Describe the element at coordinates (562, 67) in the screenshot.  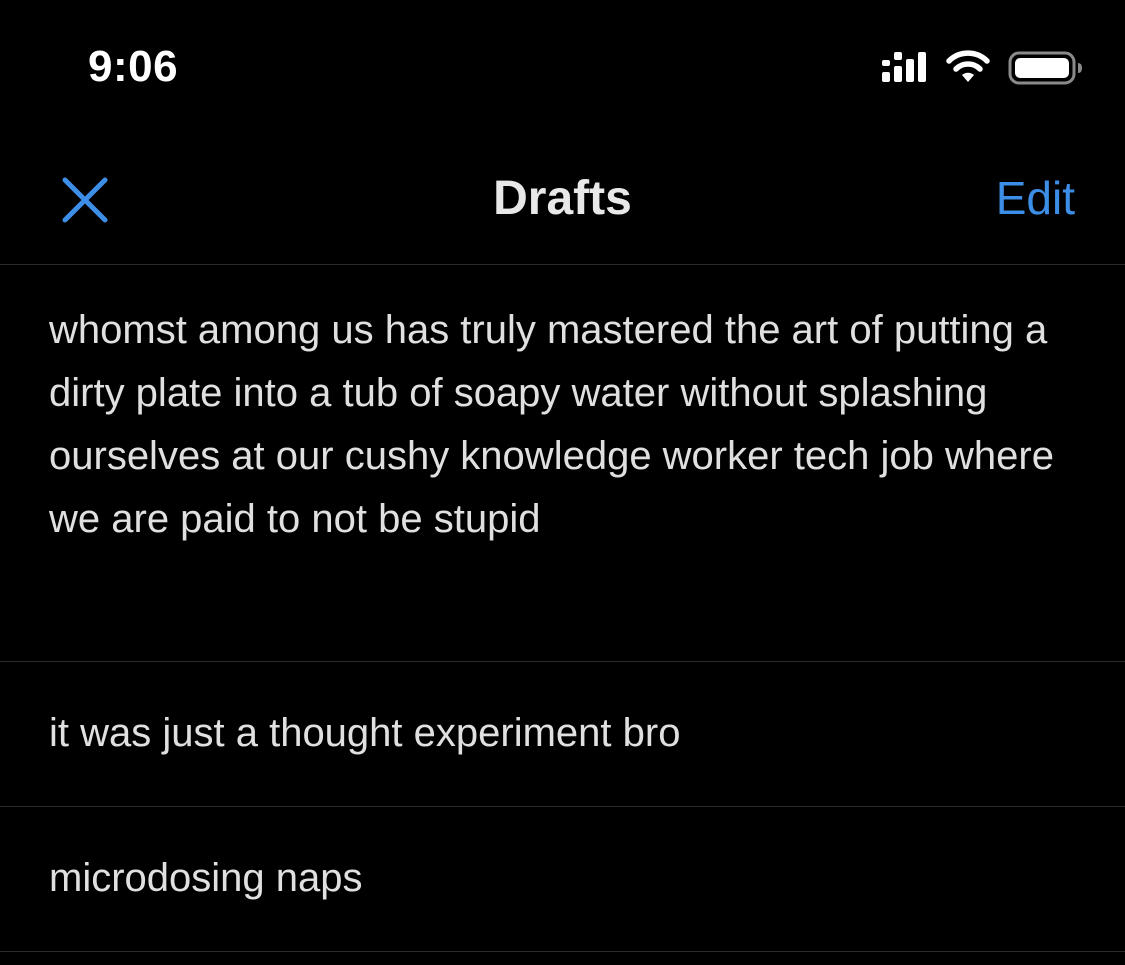
I see `status-bar: 9:06` at that location.